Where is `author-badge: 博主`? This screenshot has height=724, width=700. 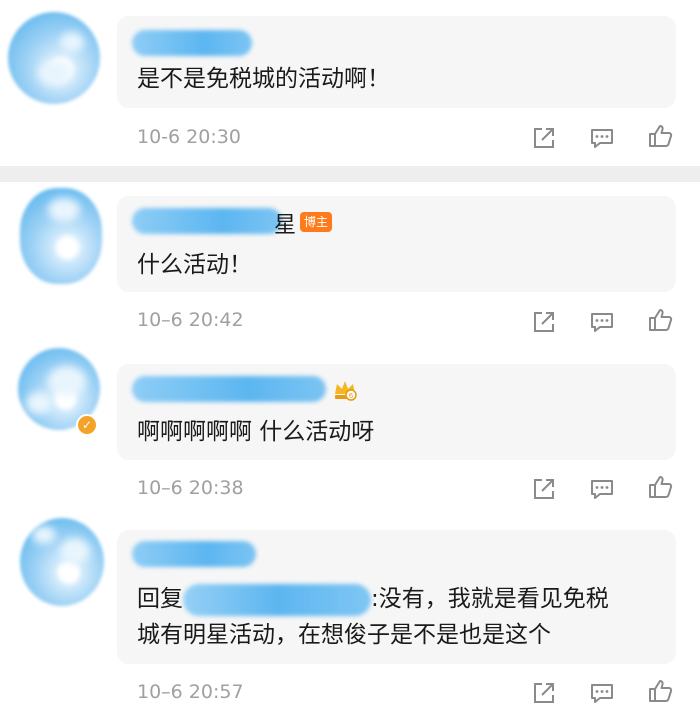
author-badge: 博主 is located at coordinates (316, 222).